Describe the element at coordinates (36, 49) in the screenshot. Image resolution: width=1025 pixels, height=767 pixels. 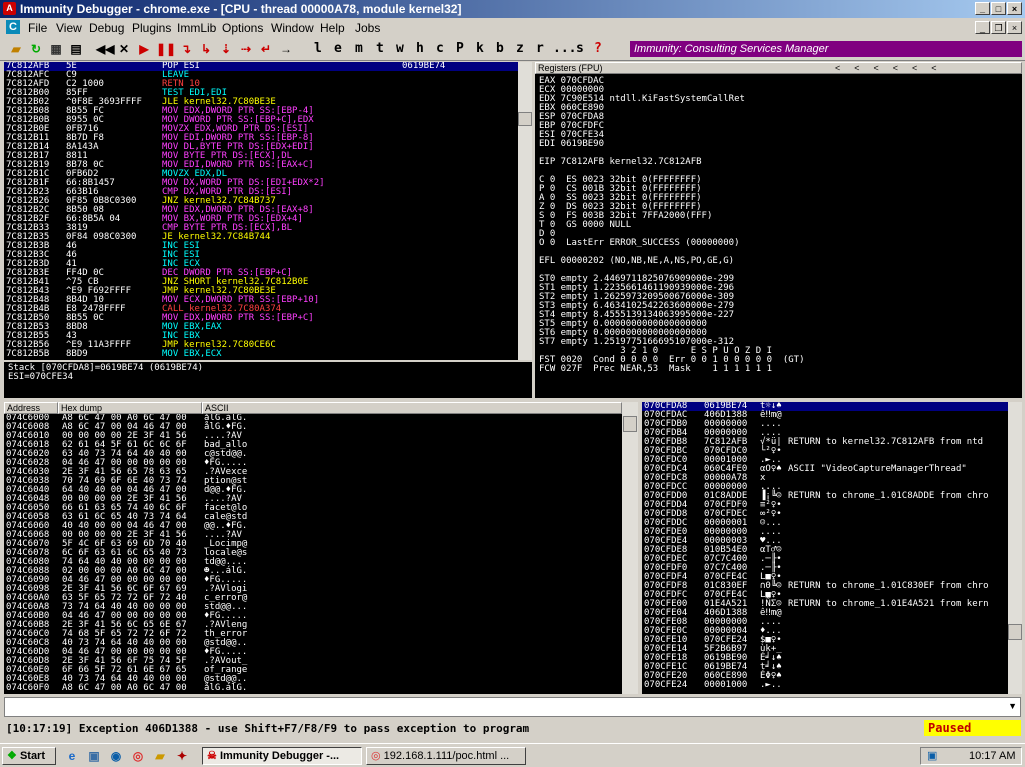
I see `restart-icon: ↻` at that location.